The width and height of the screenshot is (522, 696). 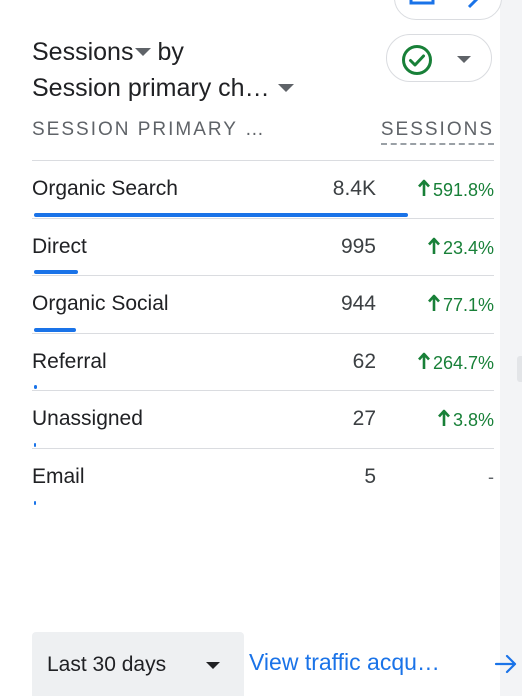 What do you see at coordinates (354, 188) in the screenshot?
I see `row-value: 8.4K` at bounding box center [354, 188].